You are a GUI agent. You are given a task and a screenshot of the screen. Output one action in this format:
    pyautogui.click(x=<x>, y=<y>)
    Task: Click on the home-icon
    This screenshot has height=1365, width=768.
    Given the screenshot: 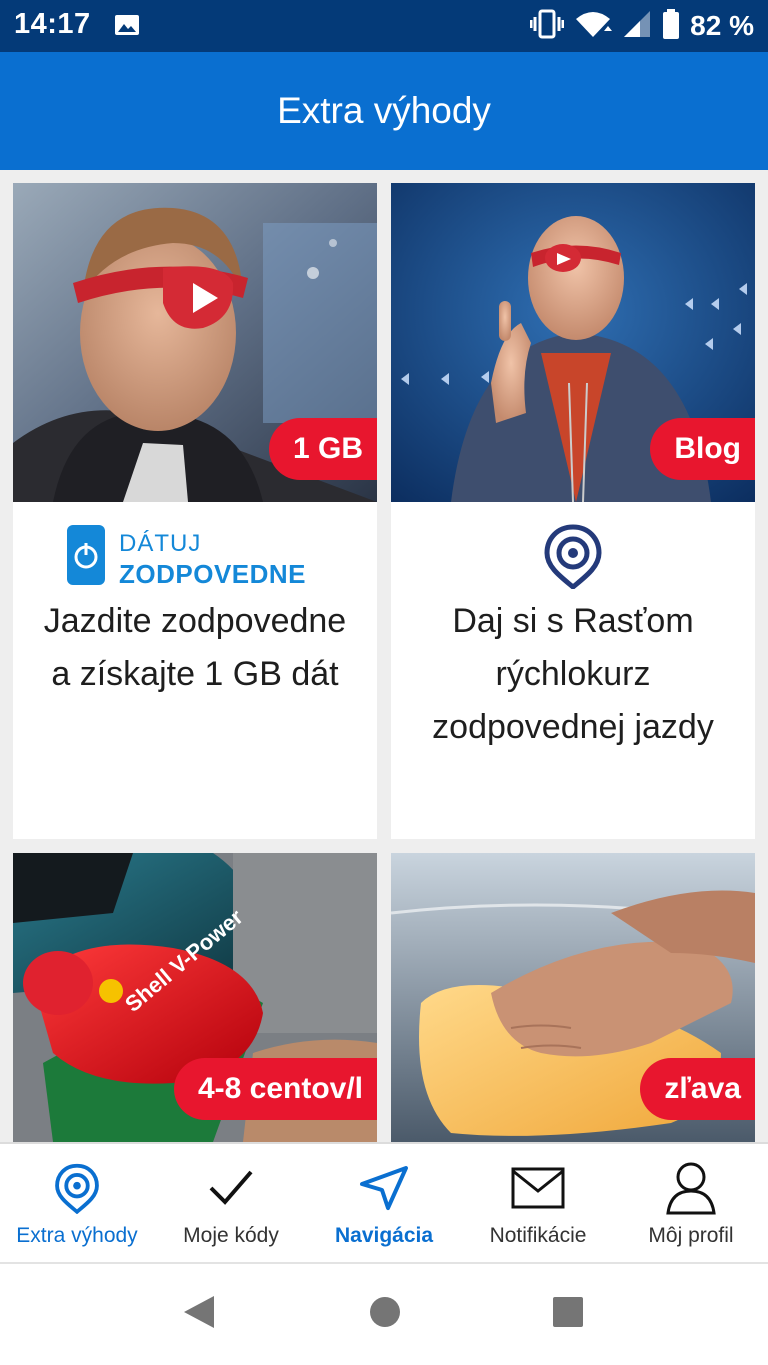 What is the action you would take?
    pyautogui.click(x=385, y=1314)
    